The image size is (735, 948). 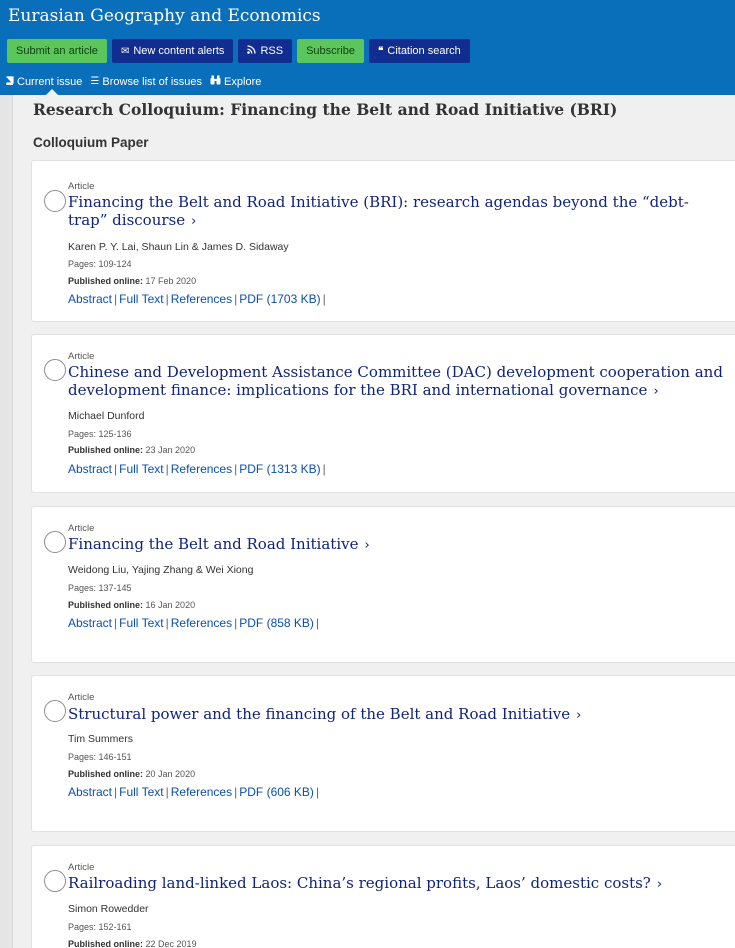 I want to click on published-date: 23 Jan 2020, so click(x=170, y=450).